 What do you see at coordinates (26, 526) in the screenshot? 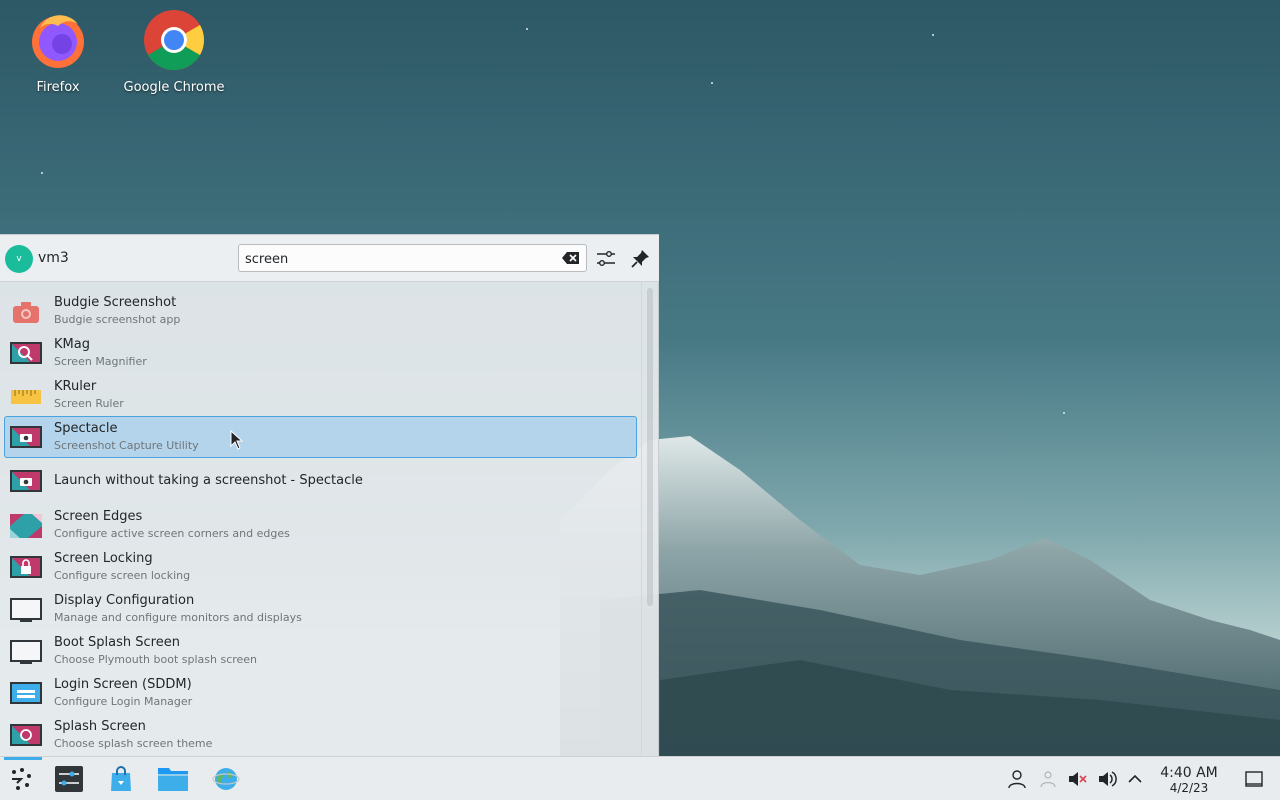
I see `screen-edges-icon` at bounding box center [26, 526].